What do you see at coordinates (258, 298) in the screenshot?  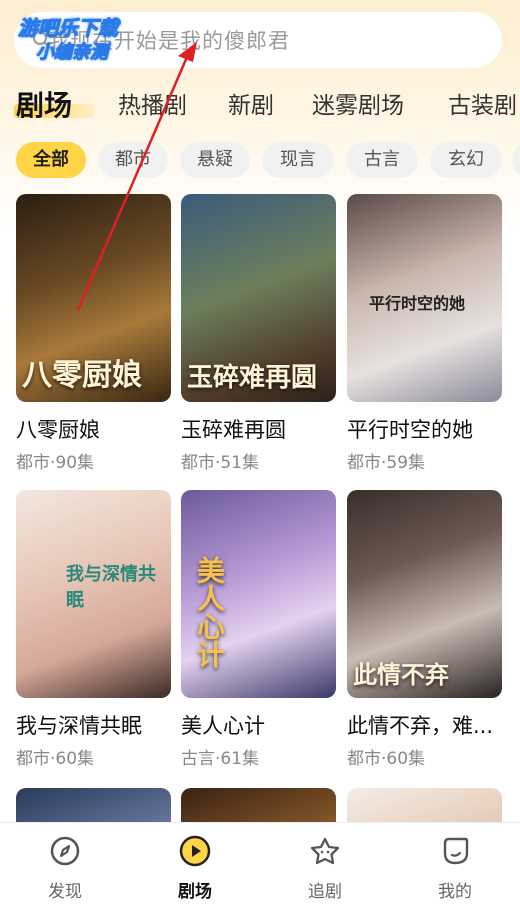 I see `drama-poster: 玉碎难再圆` at bounding box center [258, 298].